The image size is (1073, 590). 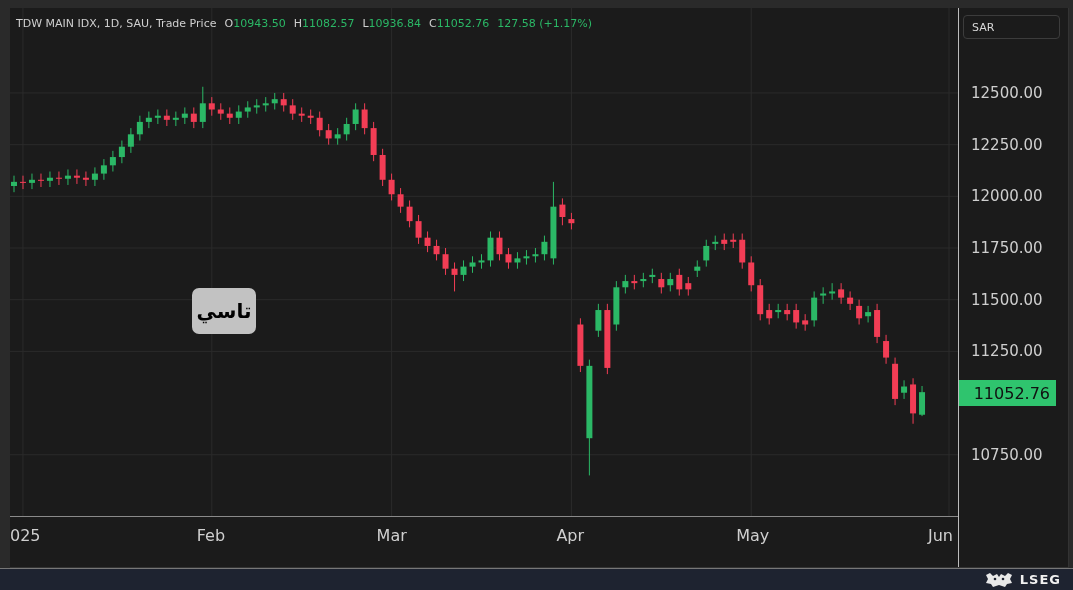 What do you see at coordinates (570, 535) in the screenshot?
I see `date-axis-label: Apr` at bounding box center [570, 535].